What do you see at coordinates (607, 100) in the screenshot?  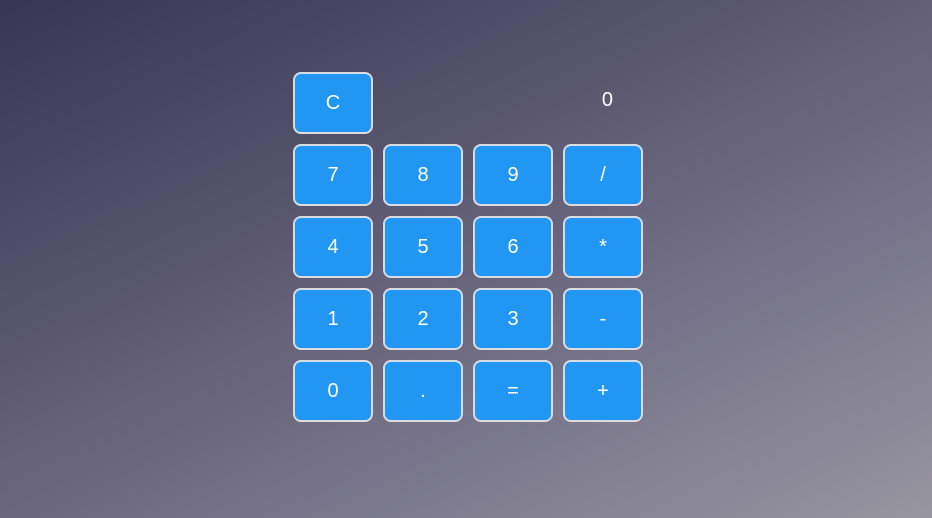 I see `calculator-display: 0` at bounding box center [607, 100].